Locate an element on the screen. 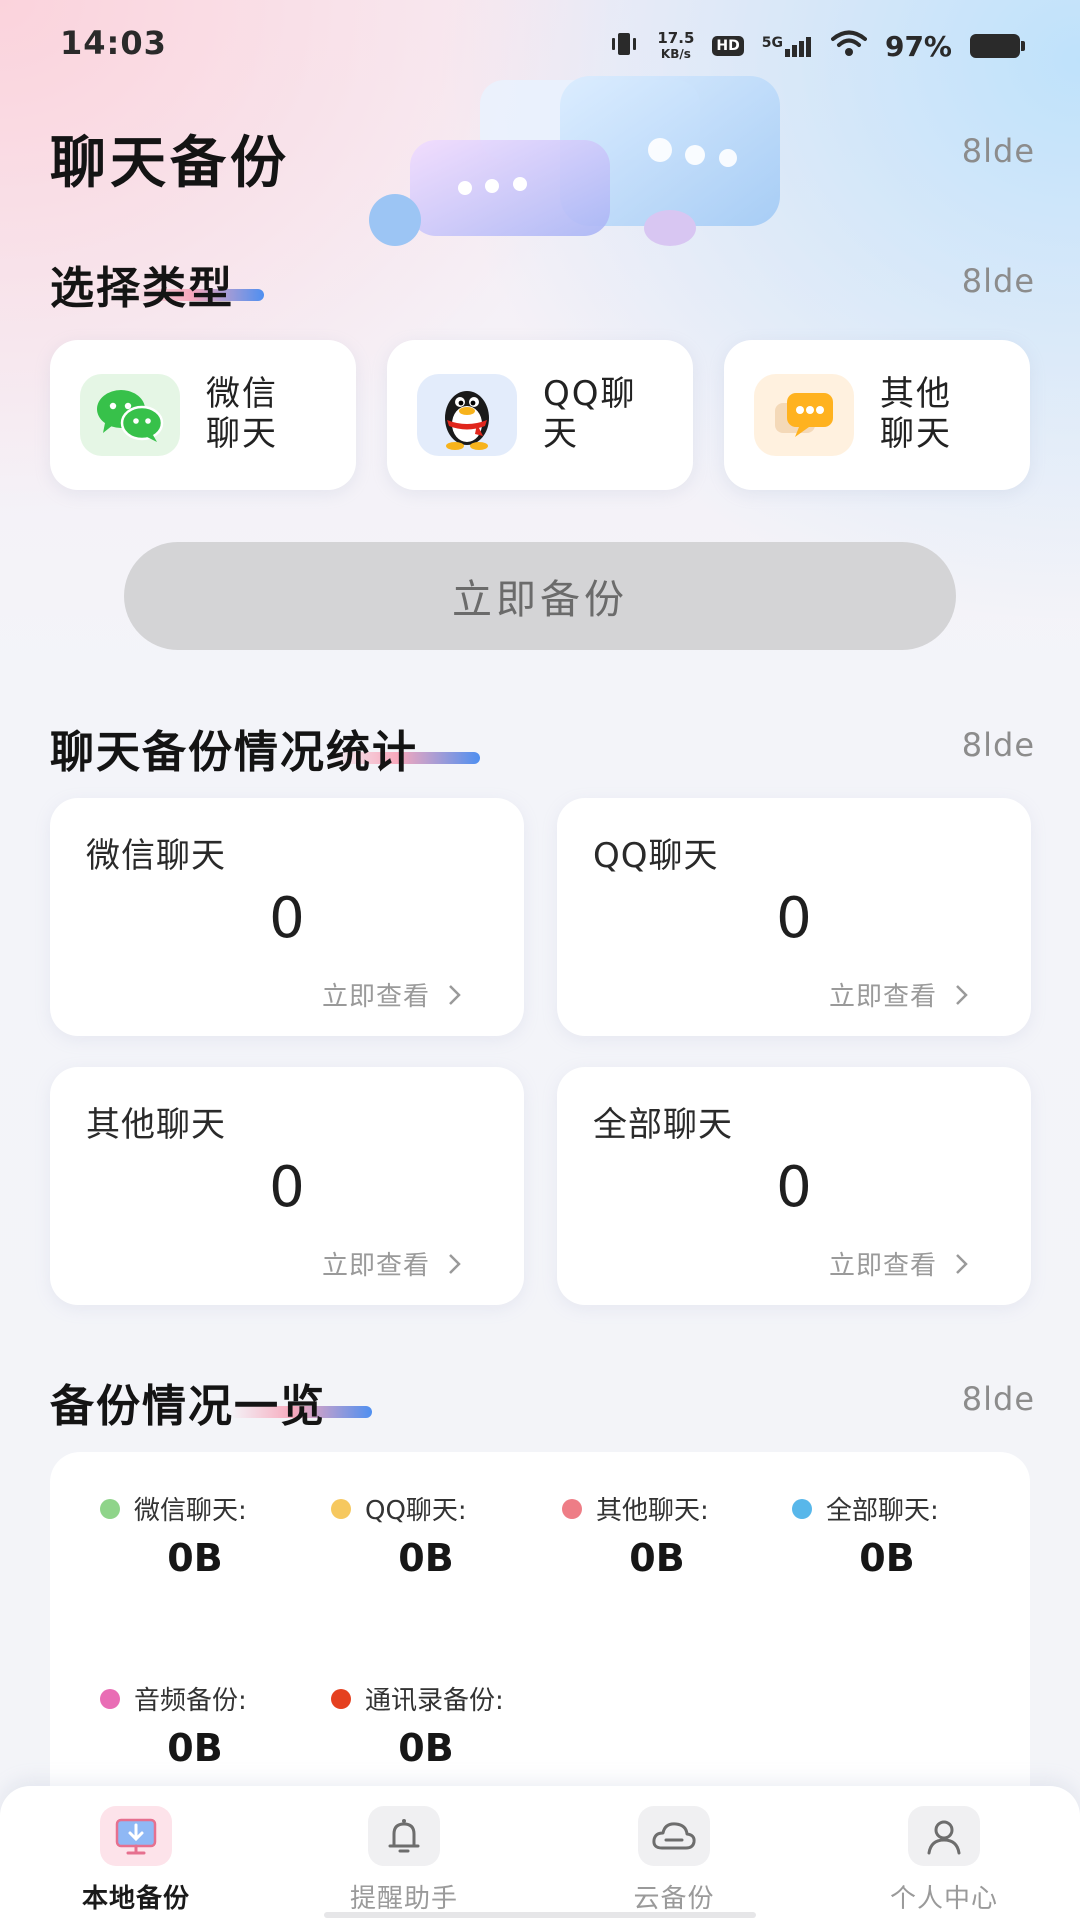 This screenshot has height=1920, width=1080. type-card-label: 微信 聊天 is located at coordinates (242, 414).